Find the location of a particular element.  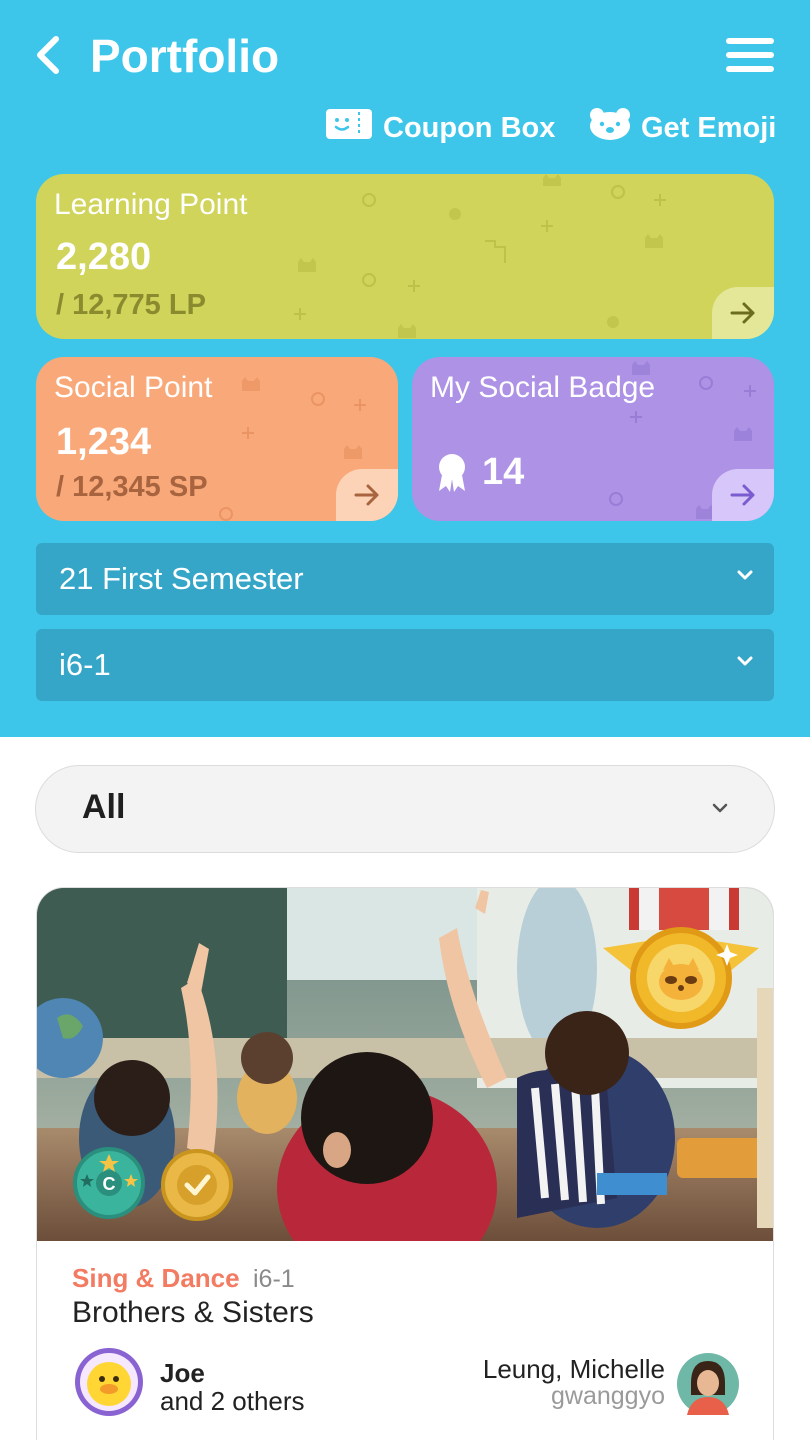

chevron-left-icon is located at coordinates (48, 55).